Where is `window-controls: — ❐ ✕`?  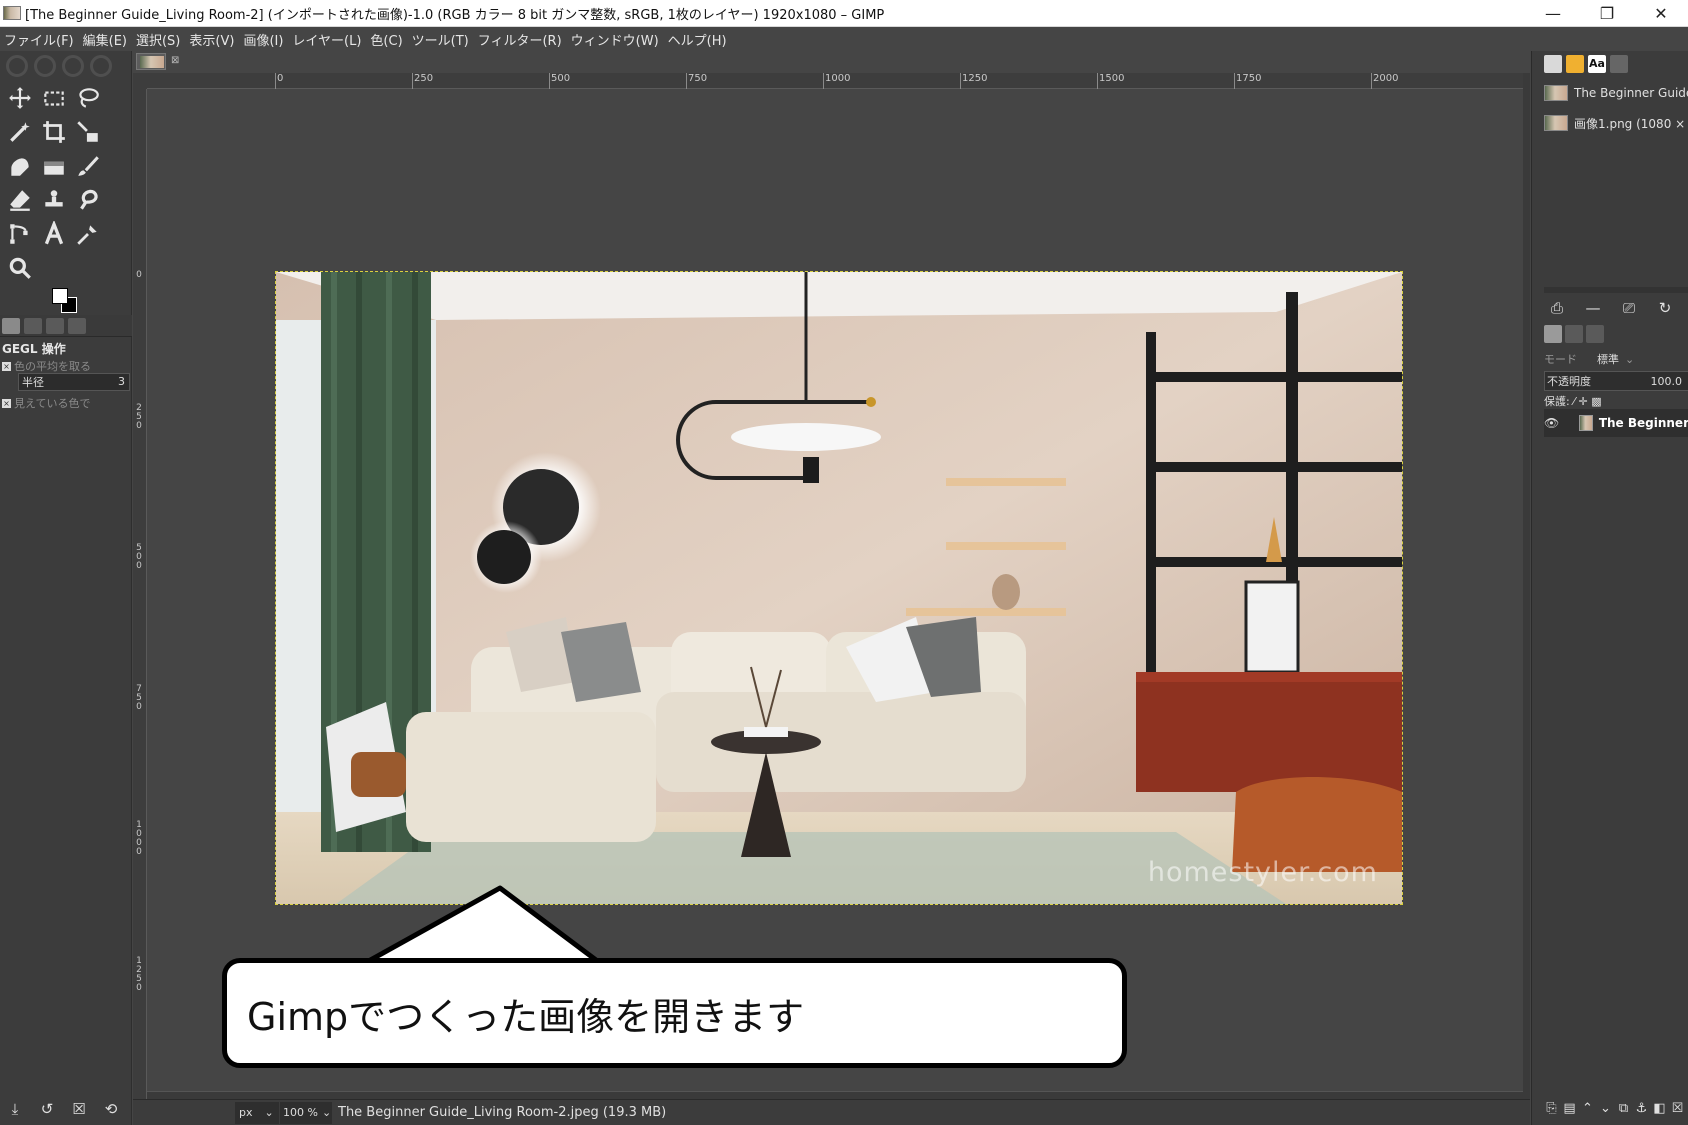 window-controls: — ❐ ✕ is located at coordinates (1607, 13).